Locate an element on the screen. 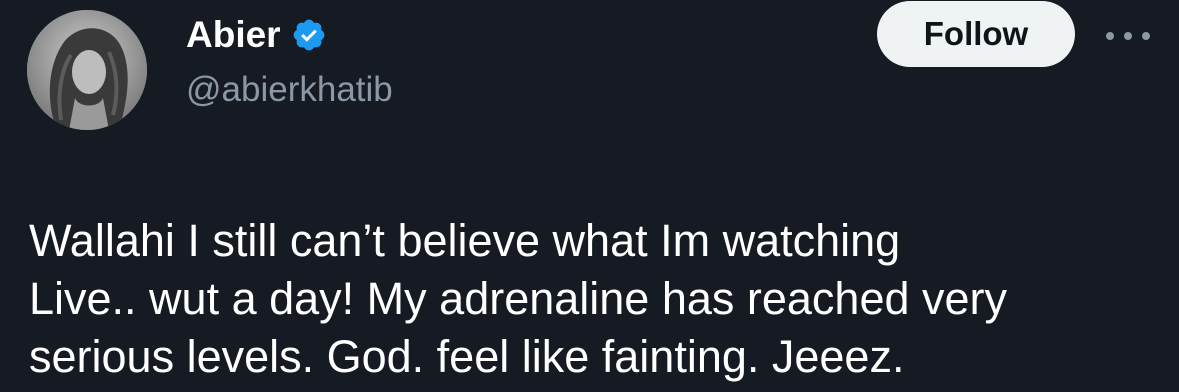  author-display-name: Abier is located at coordinates (233, 35).